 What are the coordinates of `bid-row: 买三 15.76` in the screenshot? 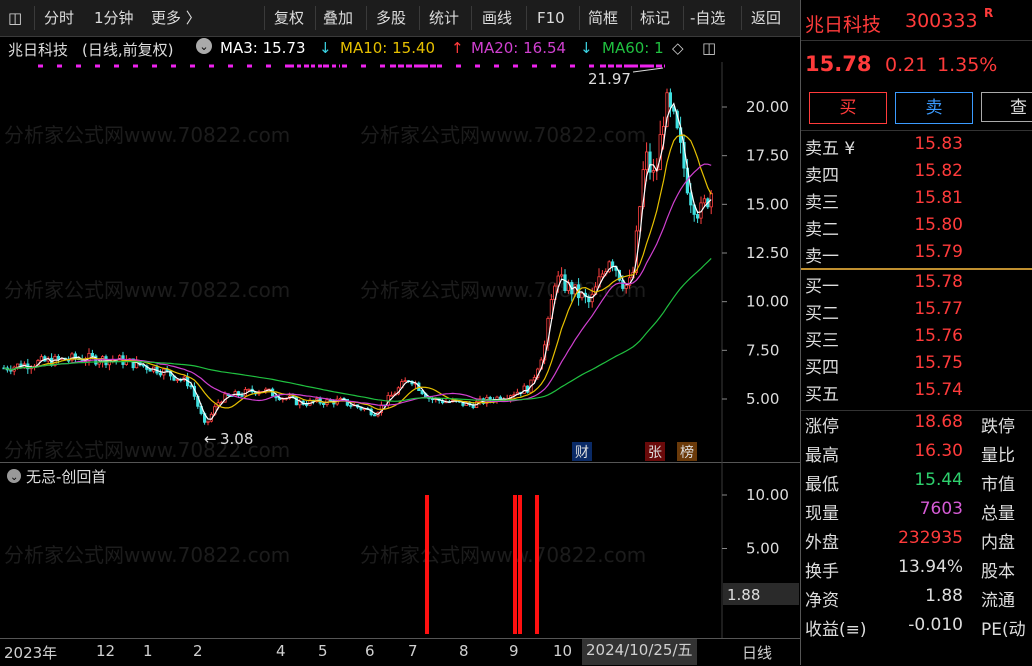 It's located at (918, 340).